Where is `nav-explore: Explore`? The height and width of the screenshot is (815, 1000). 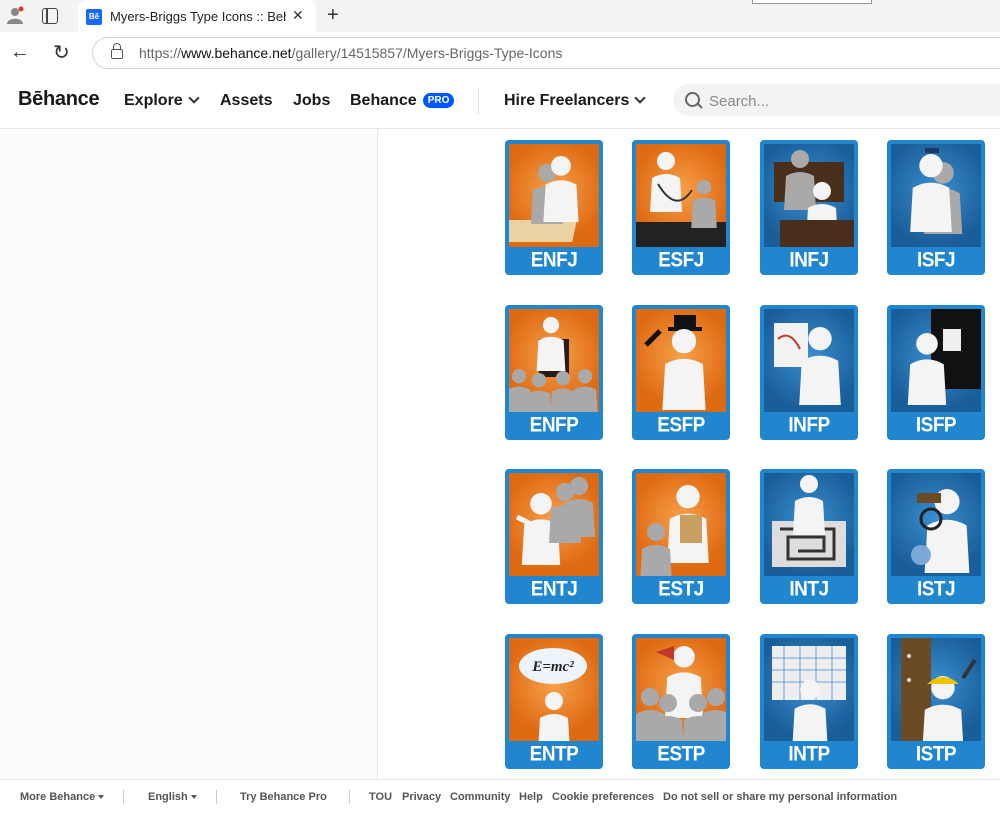
nav-explore: Explore is located at coordinates (162, 101).